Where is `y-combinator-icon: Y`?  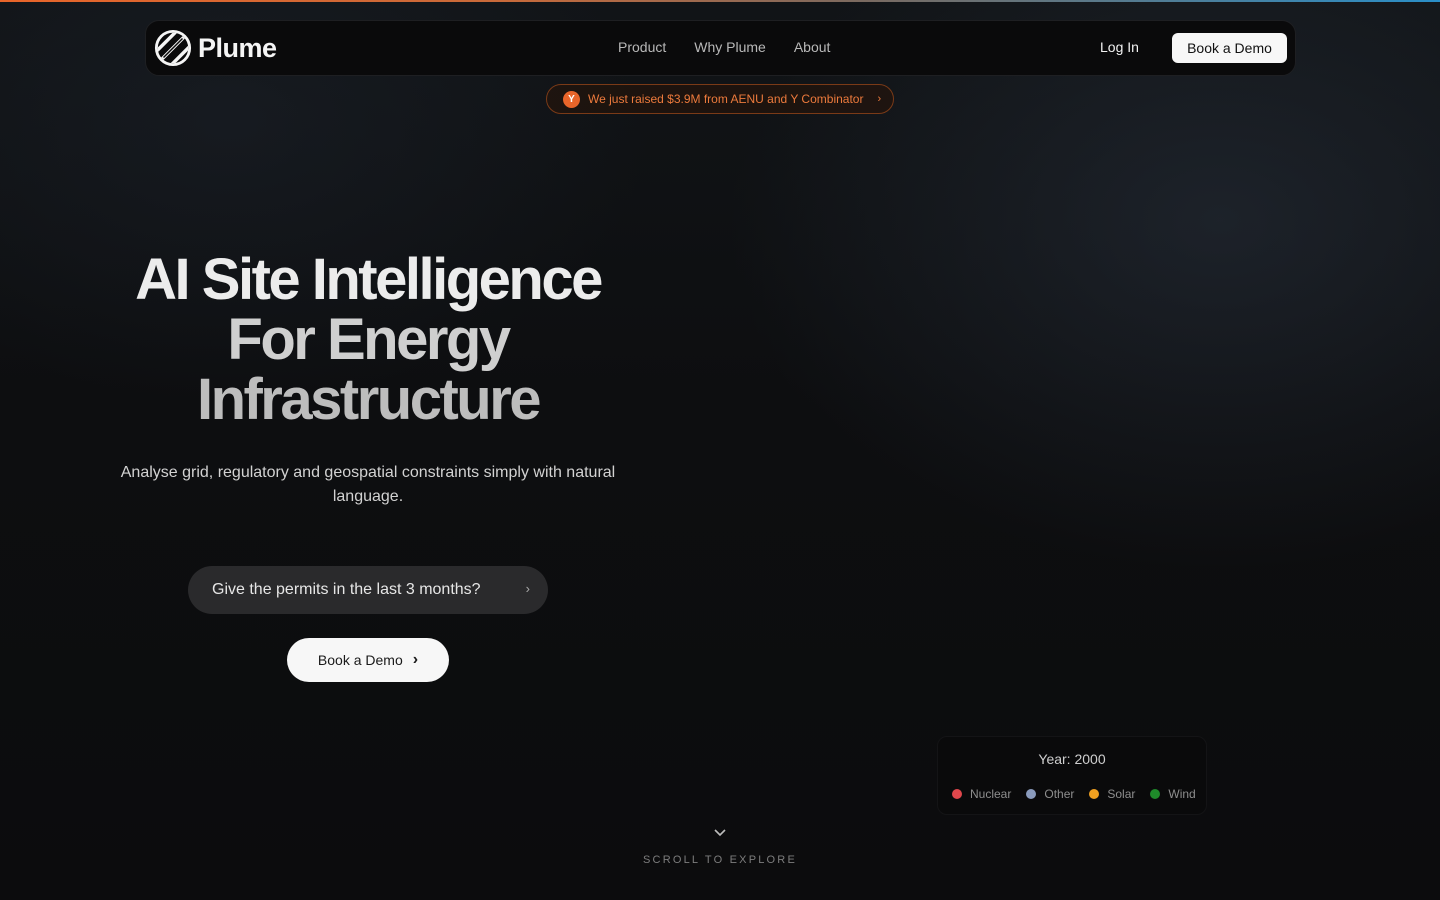
y-combinator-icon: Y is located at coordinates (571, 99).